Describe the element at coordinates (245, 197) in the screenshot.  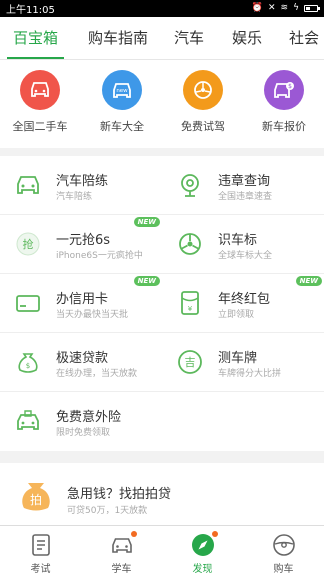
I see `service-subtitle: 全国违章速查` at that location.